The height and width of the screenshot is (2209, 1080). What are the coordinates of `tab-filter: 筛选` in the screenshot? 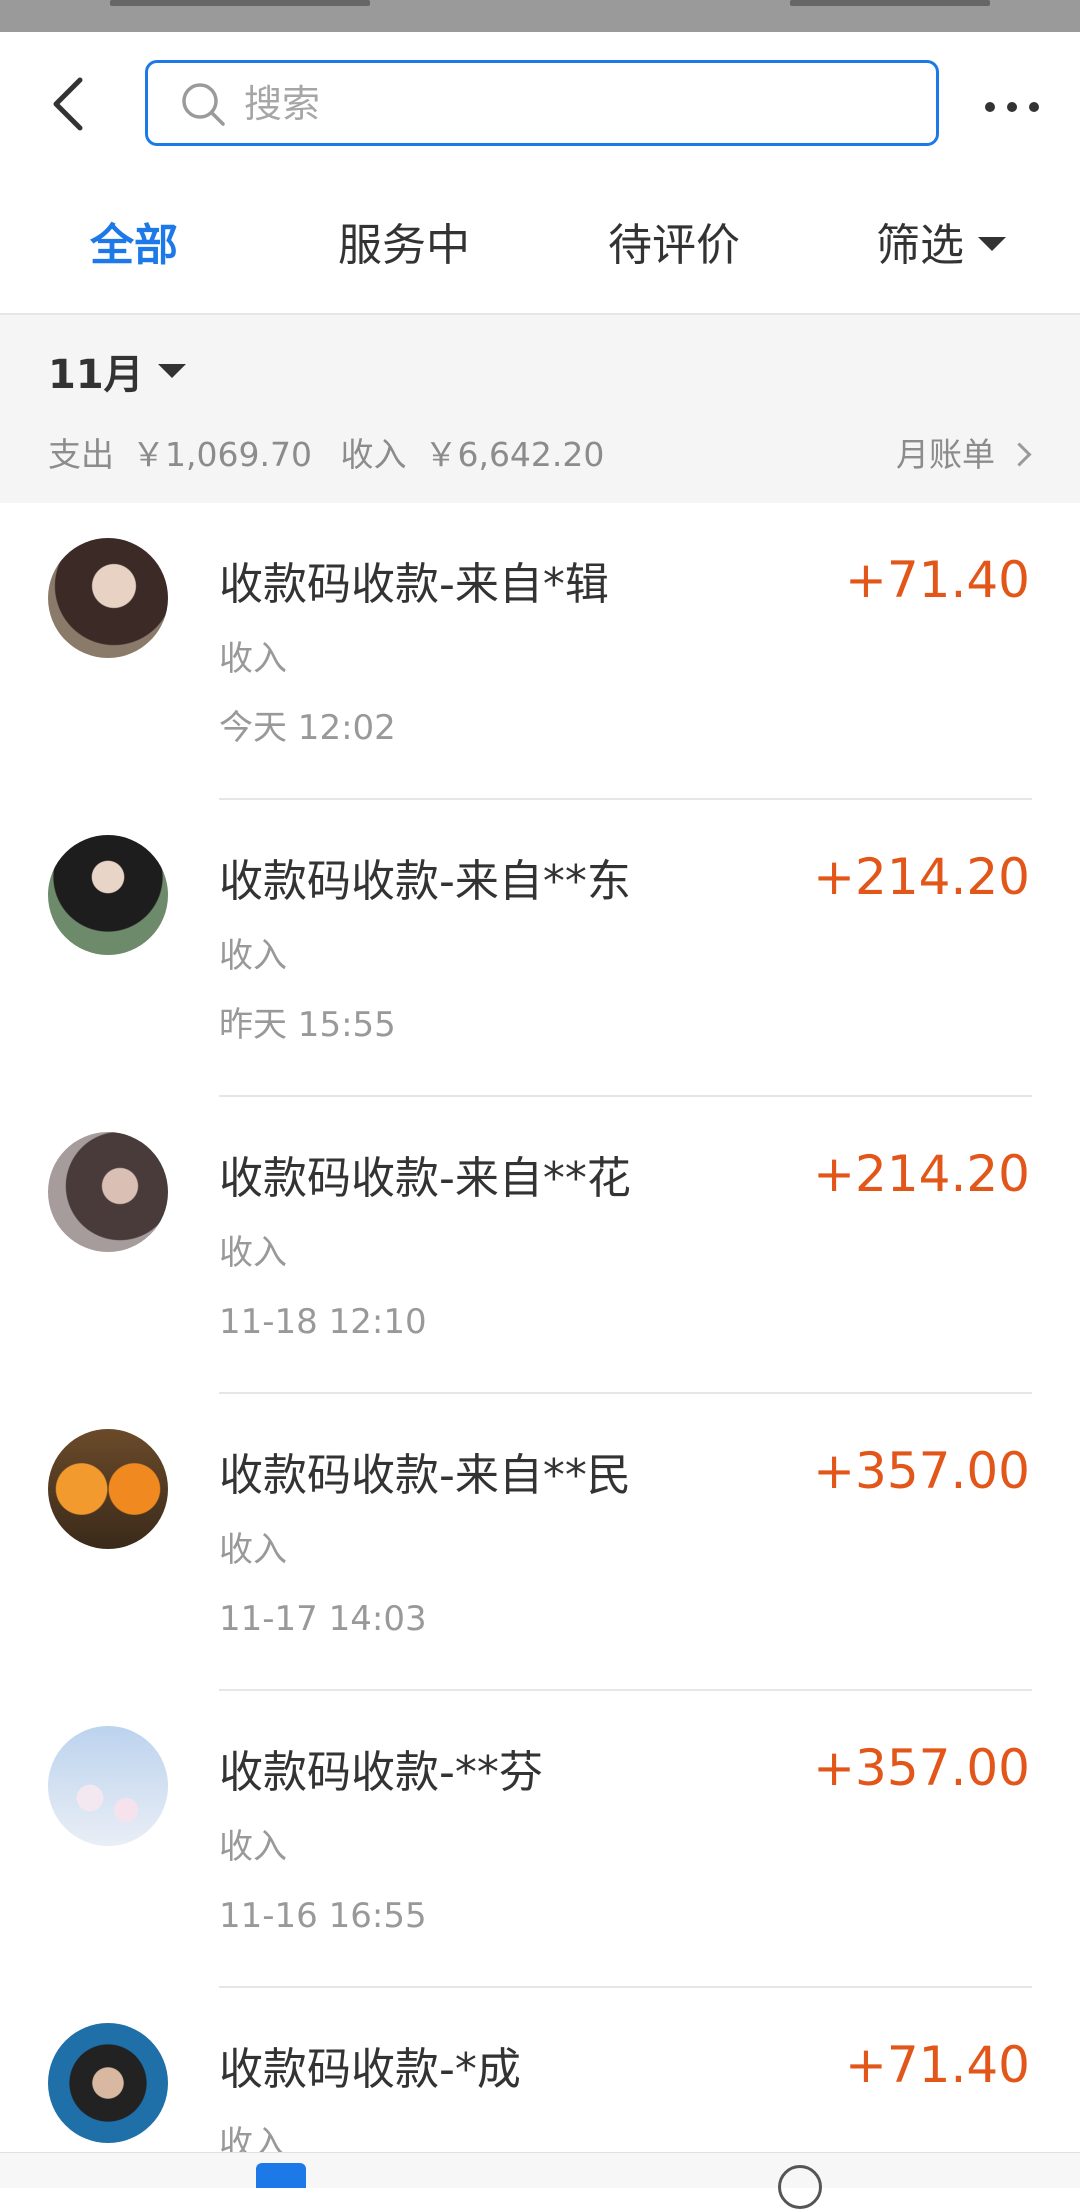 It's located at (941, 246).